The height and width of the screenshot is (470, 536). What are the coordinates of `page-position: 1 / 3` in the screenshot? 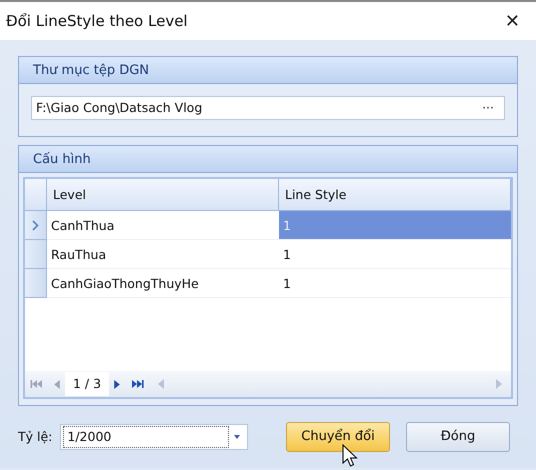 It's located at (87, 384).